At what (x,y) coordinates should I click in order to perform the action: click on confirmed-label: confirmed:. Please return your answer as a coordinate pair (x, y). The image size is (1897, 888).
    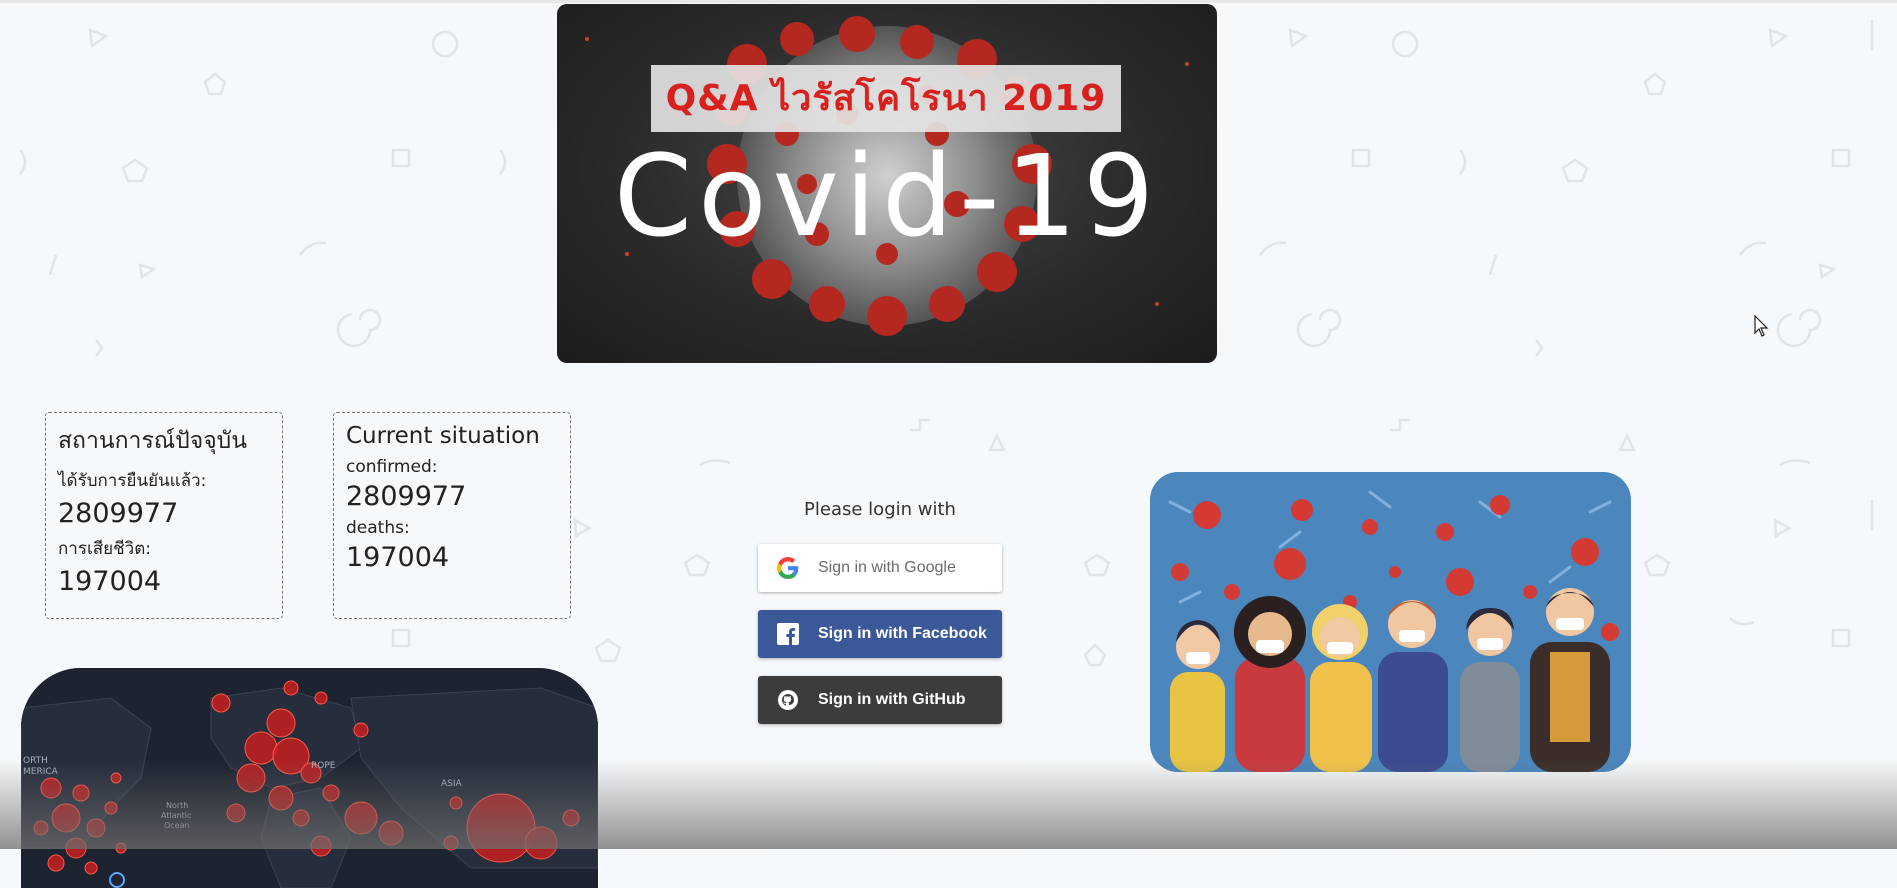
    Looking at the image, I should click on (392, 467).